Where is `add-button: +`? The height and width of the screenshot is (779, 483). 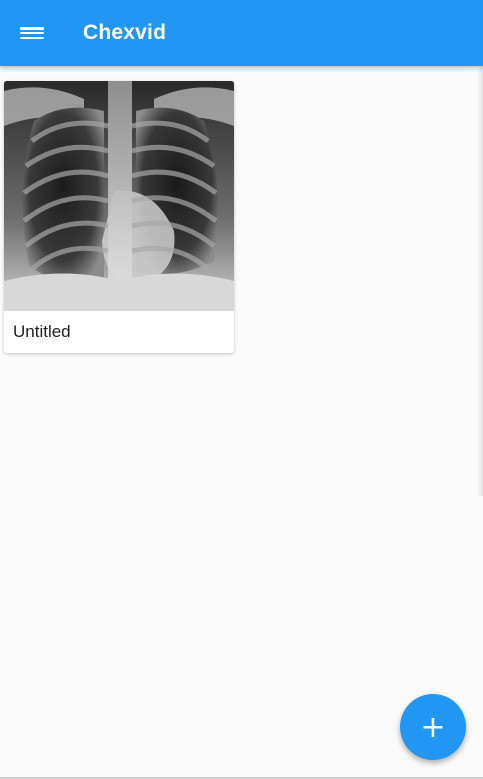
add-button: + is located at coordinates (433, 727).